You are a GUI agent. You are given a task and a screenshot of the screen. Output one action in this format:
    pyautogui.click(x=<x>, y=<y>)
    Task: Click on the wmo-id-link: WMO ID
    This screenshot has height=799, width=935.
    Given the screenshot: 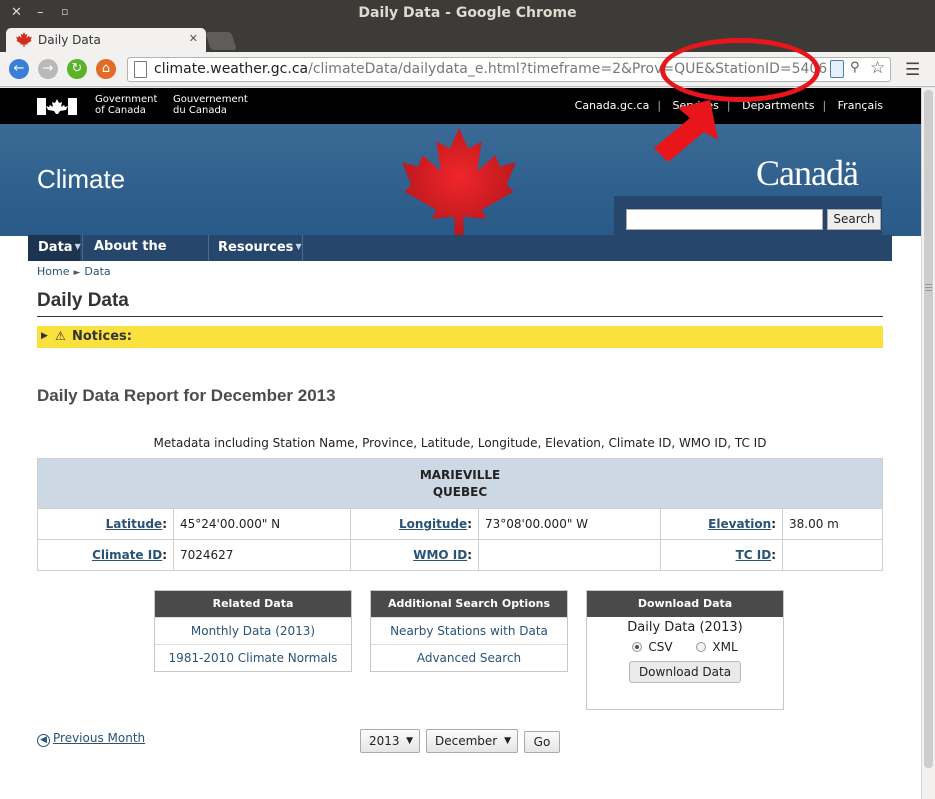 What is the action you would take?
    pyautogui.click(x=440, y=555)
    